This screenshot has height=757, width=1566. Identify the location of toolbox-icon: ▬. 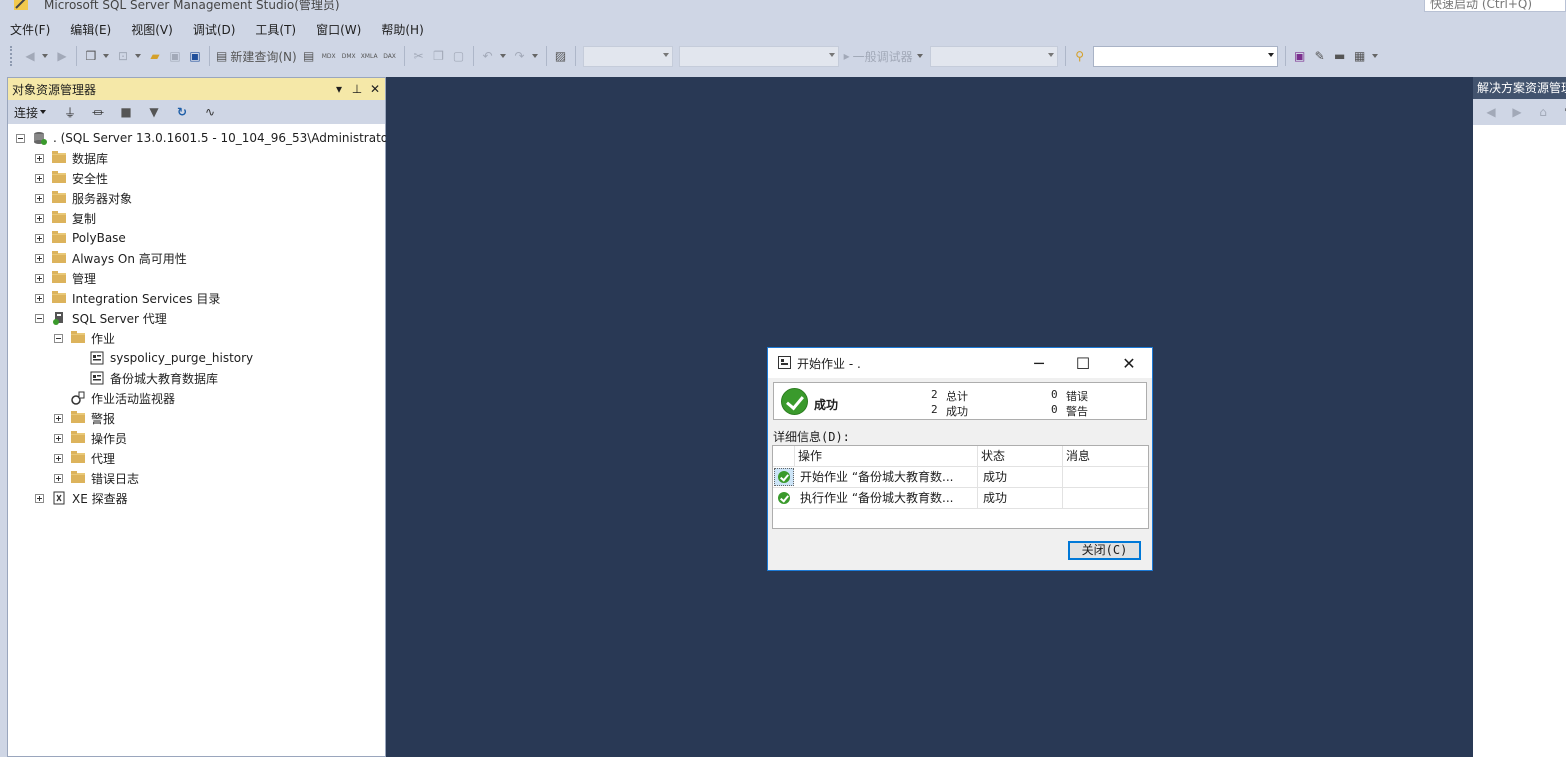
(1340, 56).